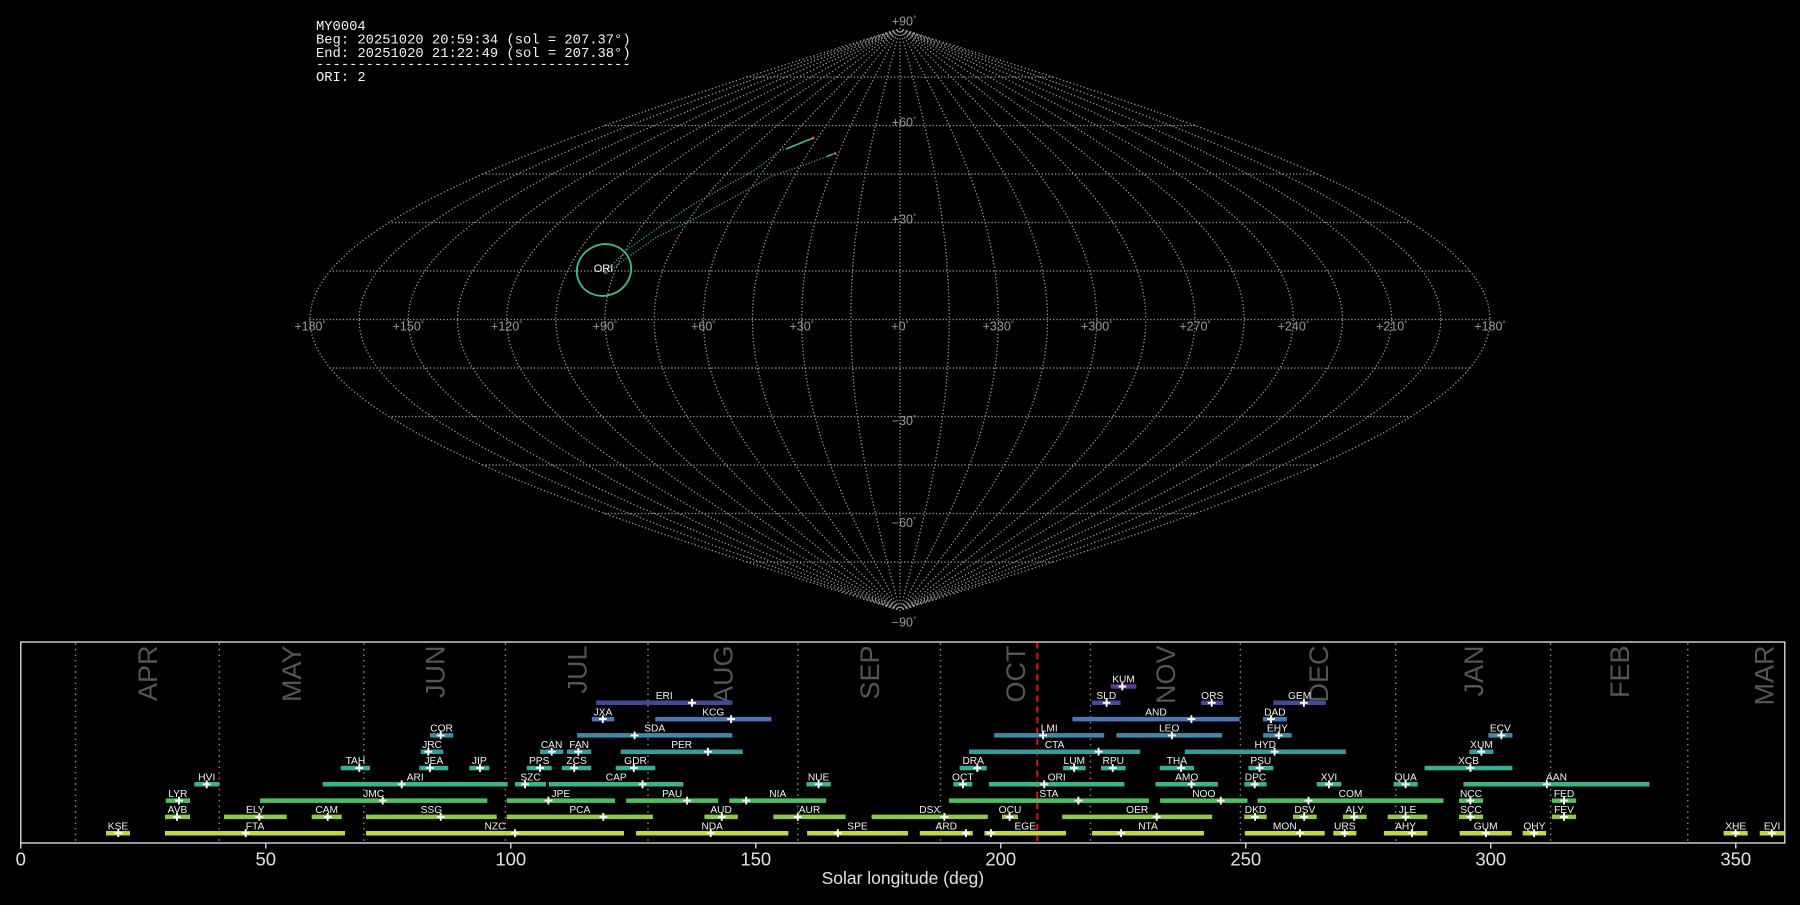  Describe the element at coordinates (1245, 859) in the screenshot. I see `svg-text: 250` at that location.